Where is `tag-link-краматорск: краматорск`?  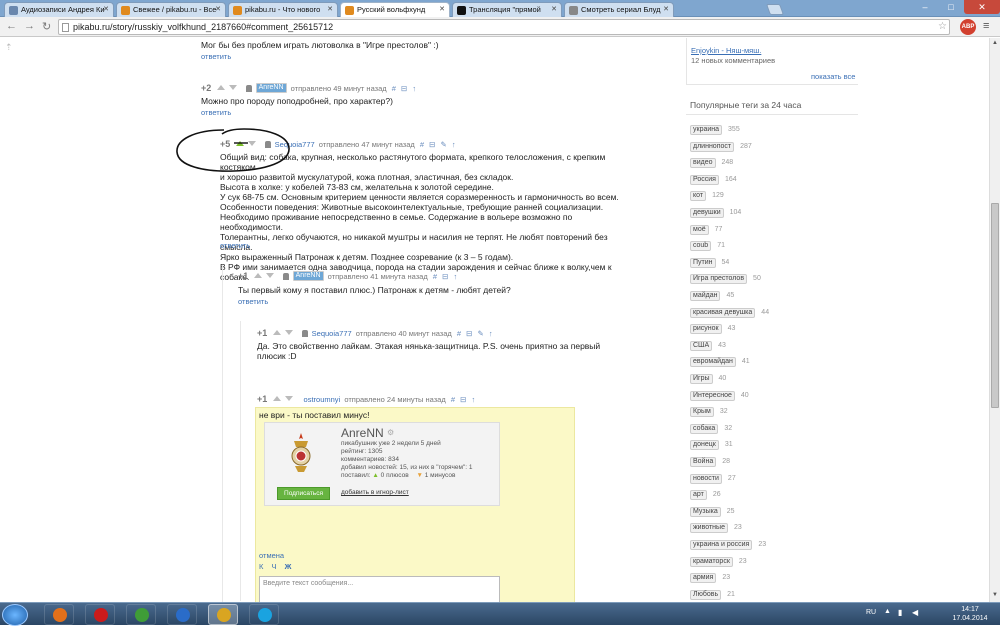 tag-link-краматорск: краматорск is located at coordinates (711, 561).